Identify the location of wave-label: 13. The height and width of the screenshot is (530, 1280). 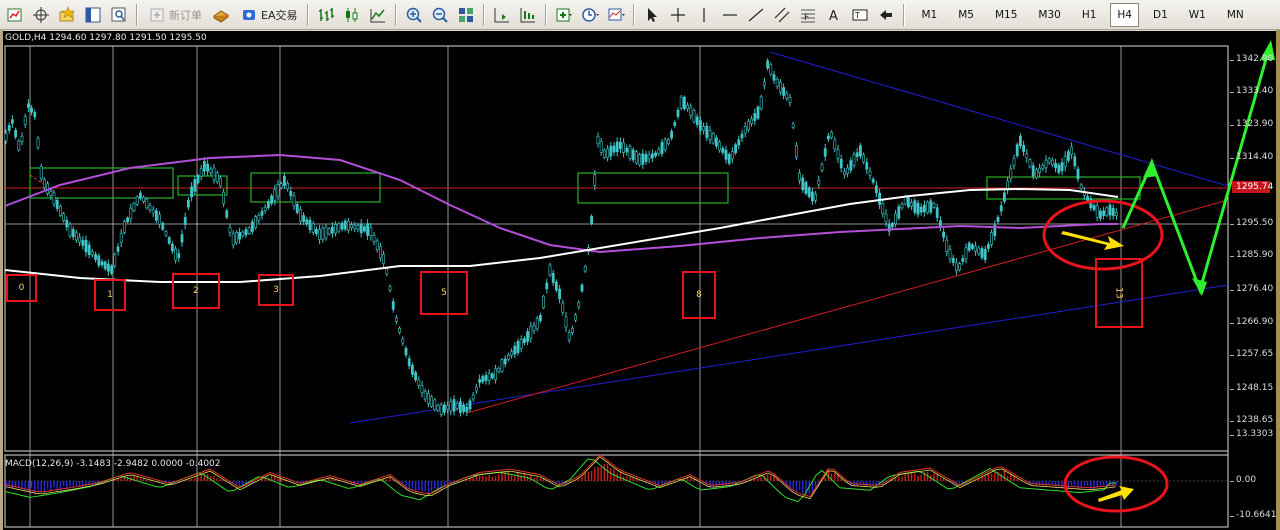
(1118, 293).